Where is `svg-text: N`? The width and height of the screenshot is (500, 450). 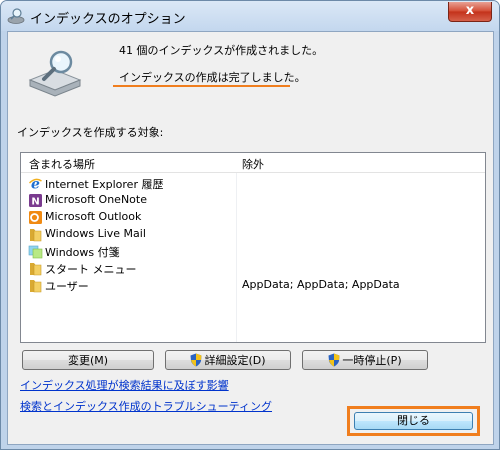 svg-text: N is located at coordinates (35, 202).